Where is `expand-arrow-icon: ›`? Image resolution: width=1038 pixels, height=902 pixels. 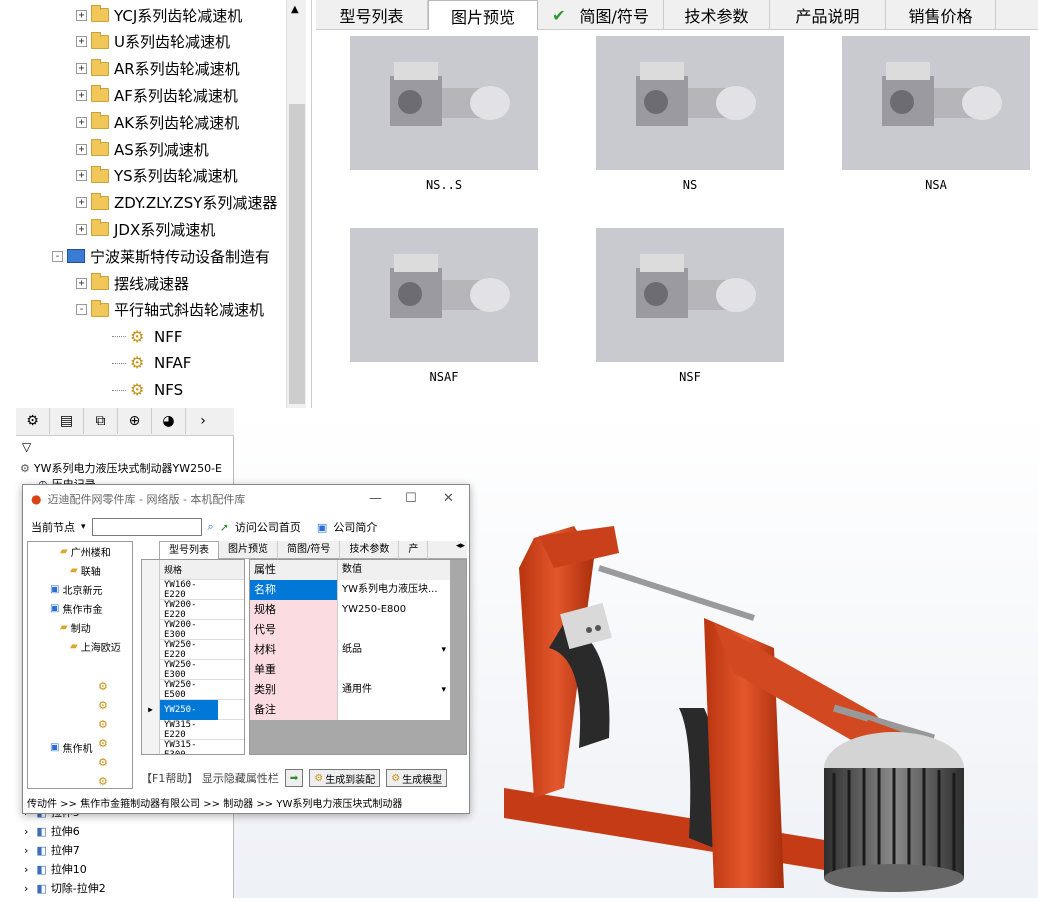 expand-arrow-icon: › is located at coordinates (203, 421).